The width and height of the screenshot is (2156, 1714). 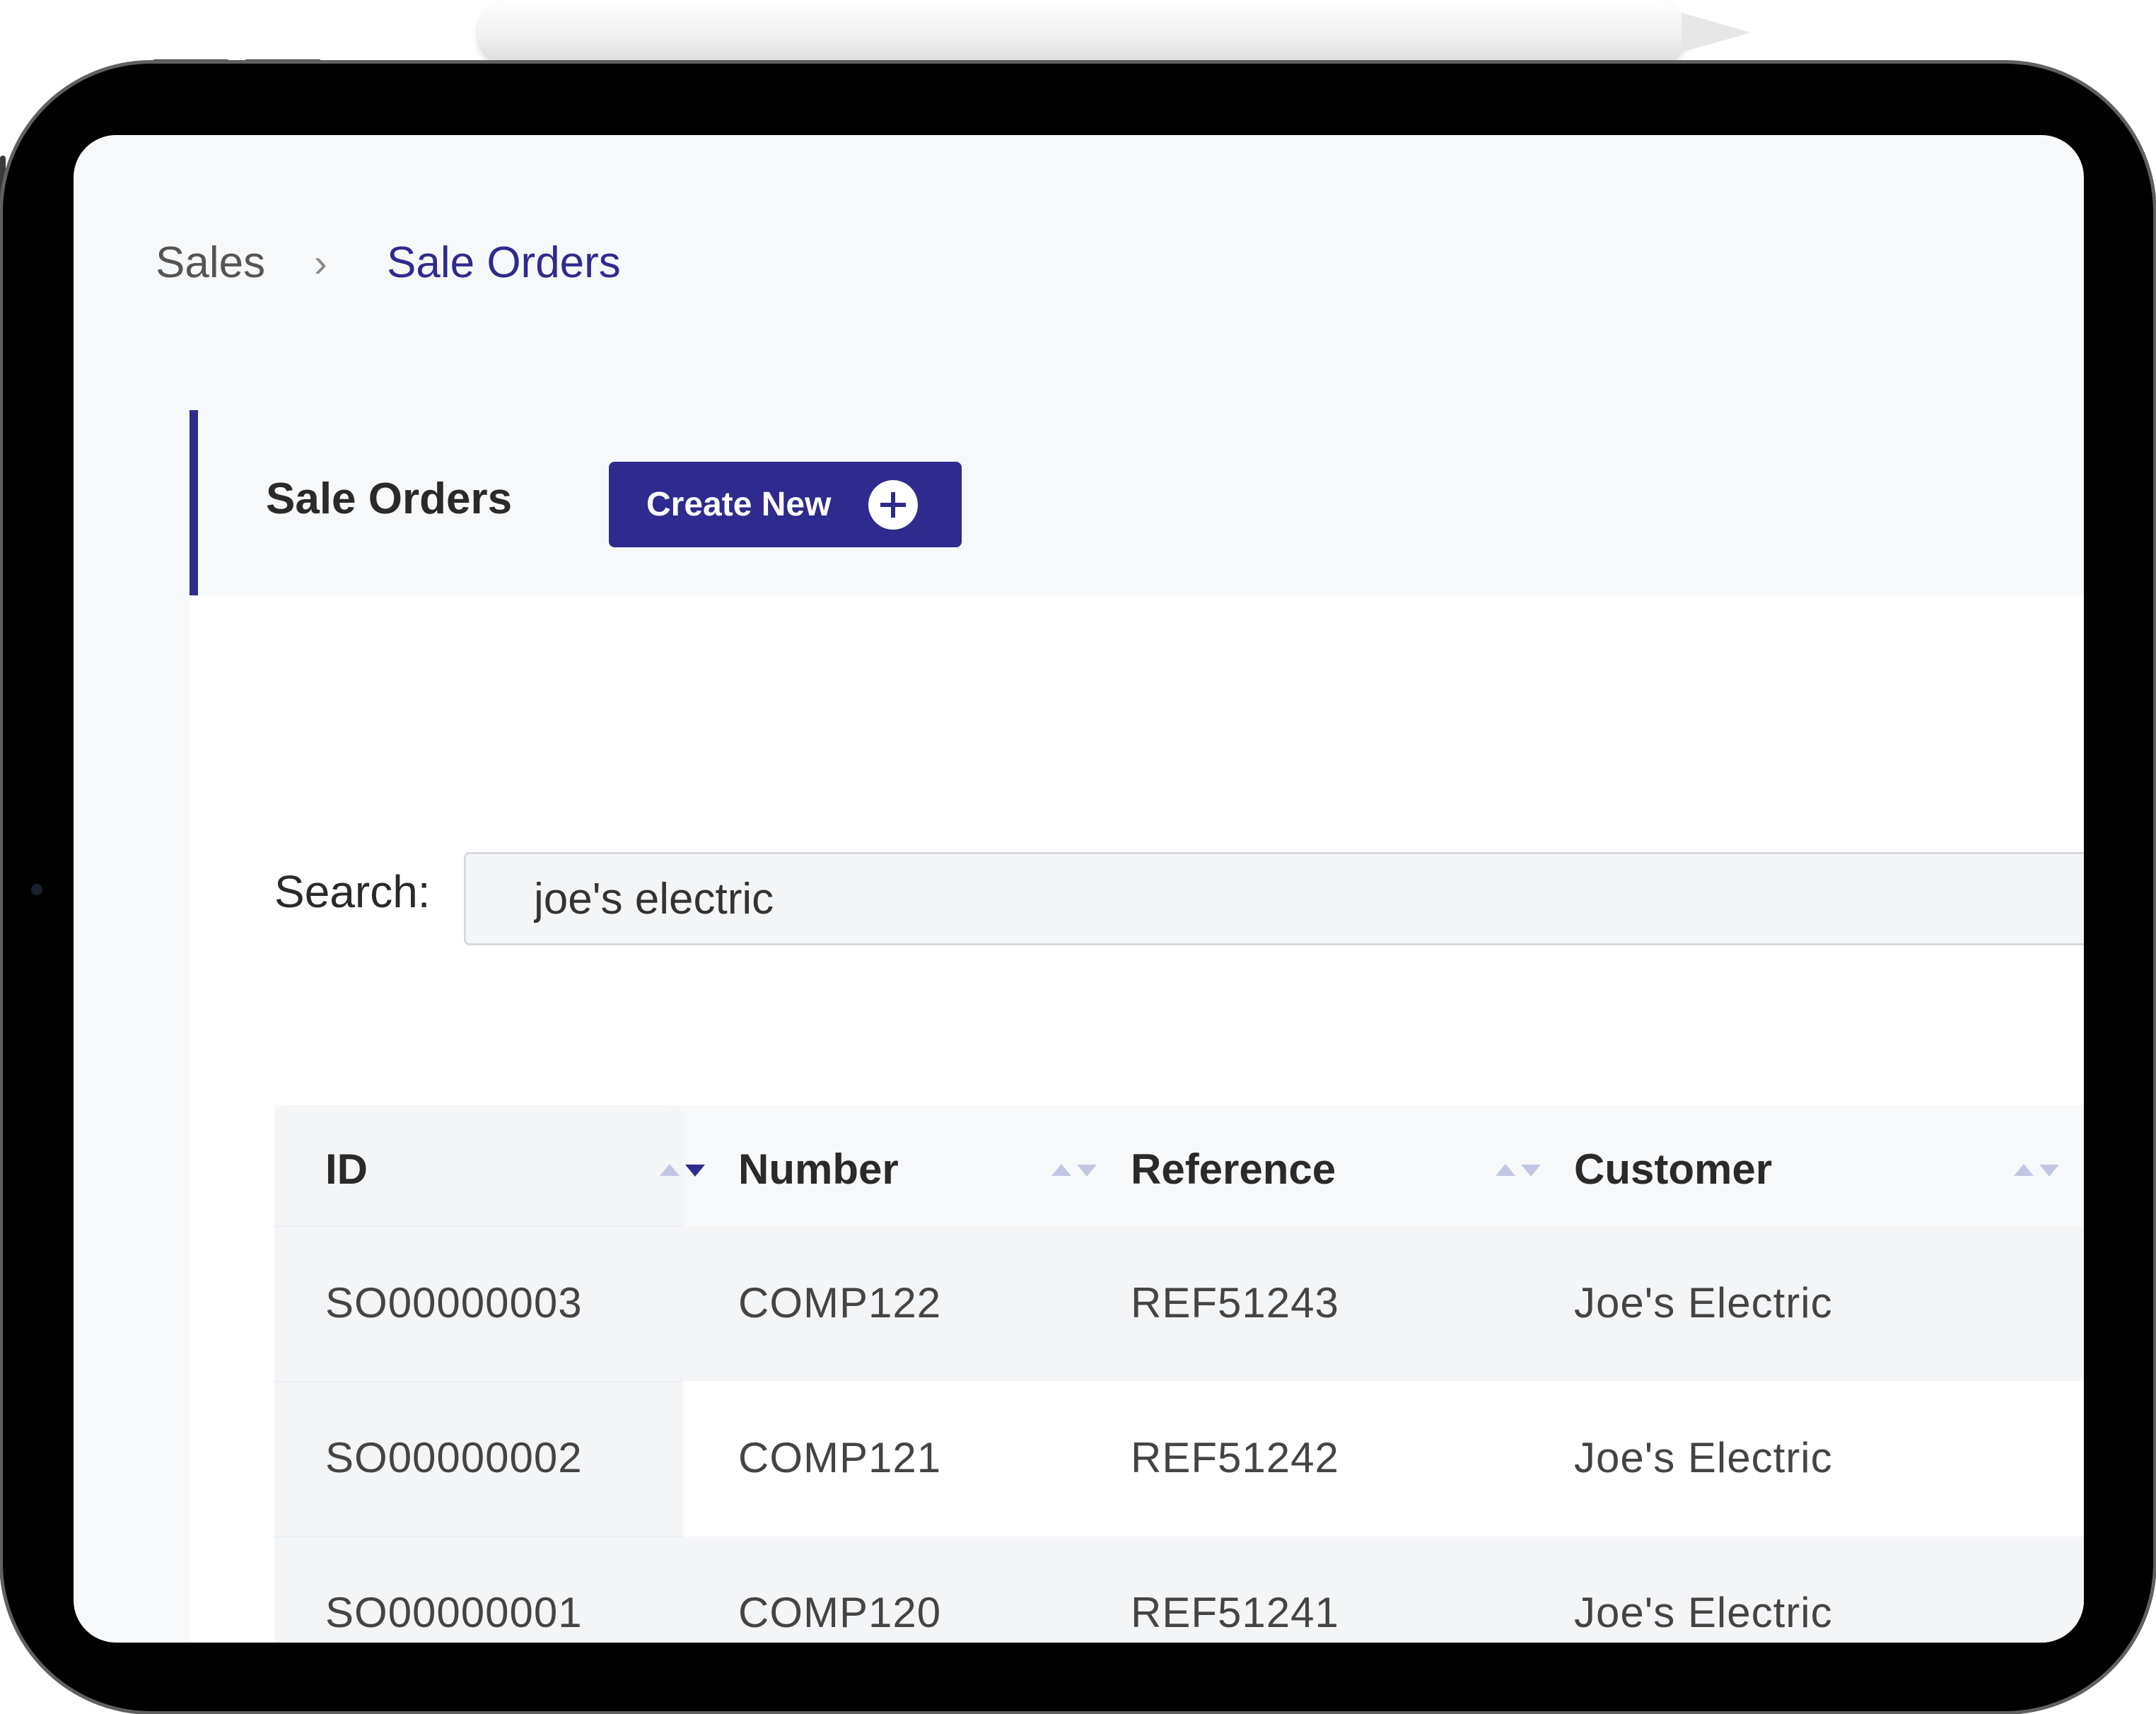 I want to click on column-header-id: ID, so click(x=346, y=1169).